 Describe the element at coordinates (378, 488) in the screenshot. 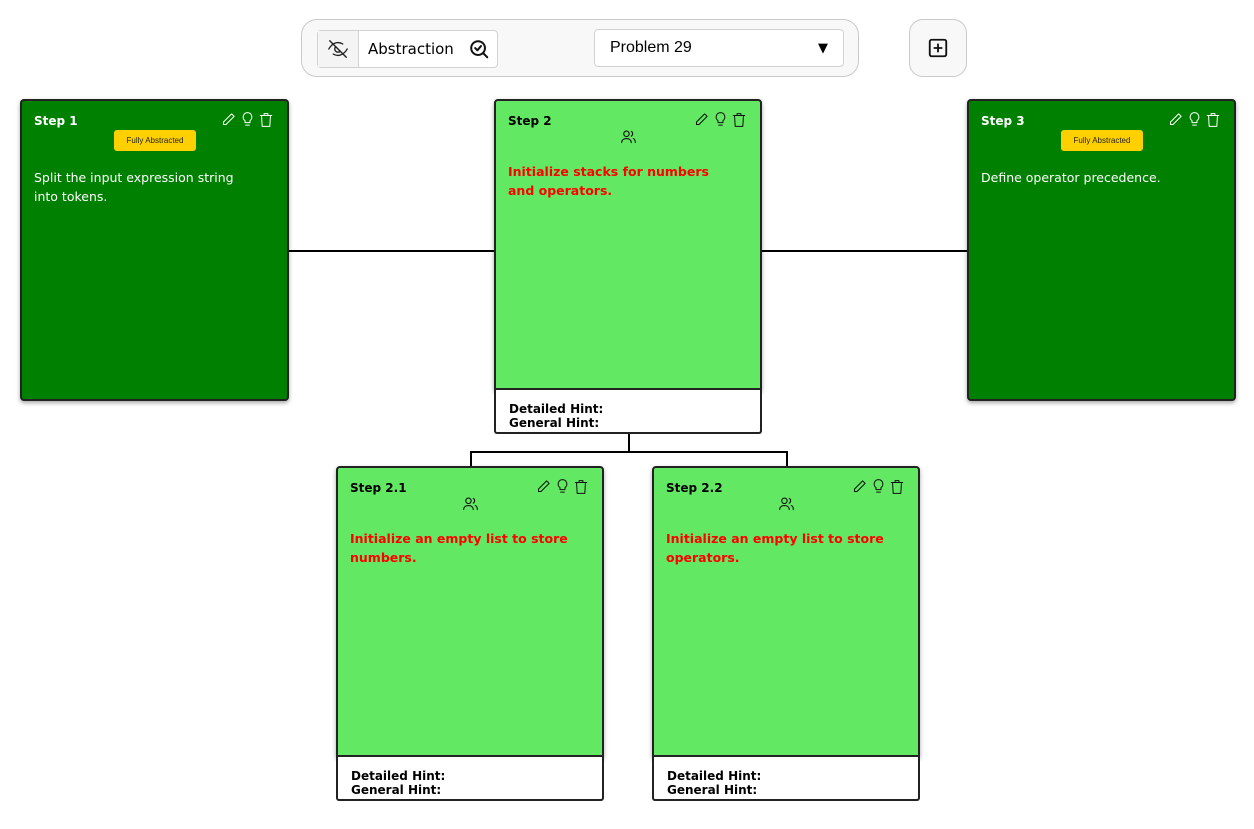

I see `step-title: Step 2.1` at that location.